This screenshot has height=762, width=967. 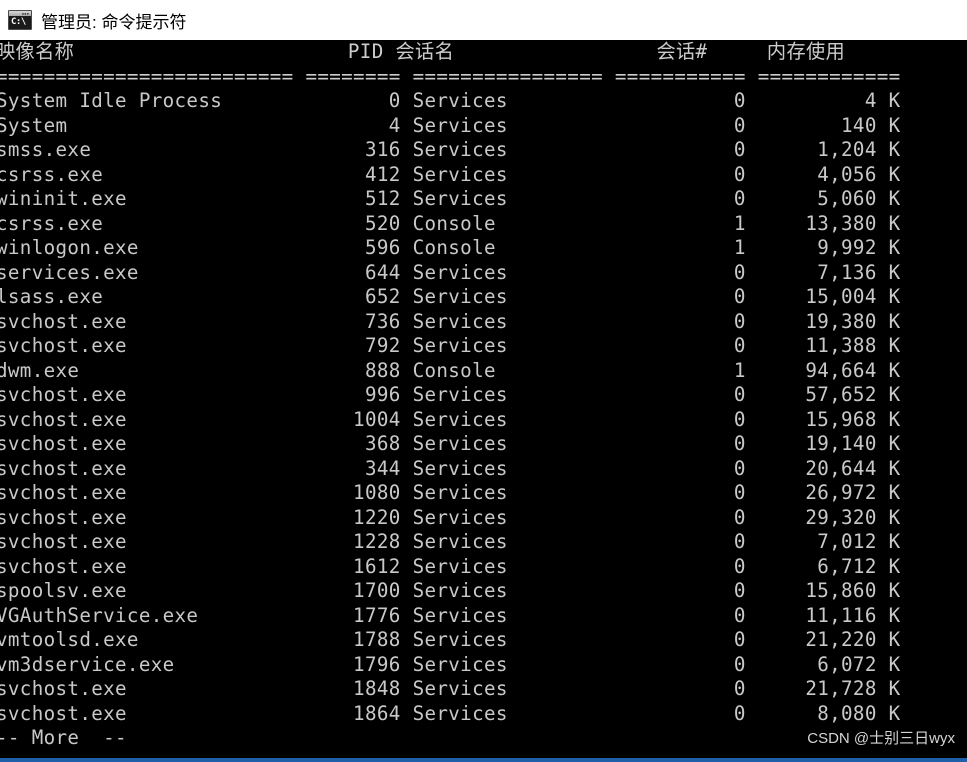 I want to click on table-row: winlogon.exe 596 Console 1 9,992 K, so click(x=450, y=247).